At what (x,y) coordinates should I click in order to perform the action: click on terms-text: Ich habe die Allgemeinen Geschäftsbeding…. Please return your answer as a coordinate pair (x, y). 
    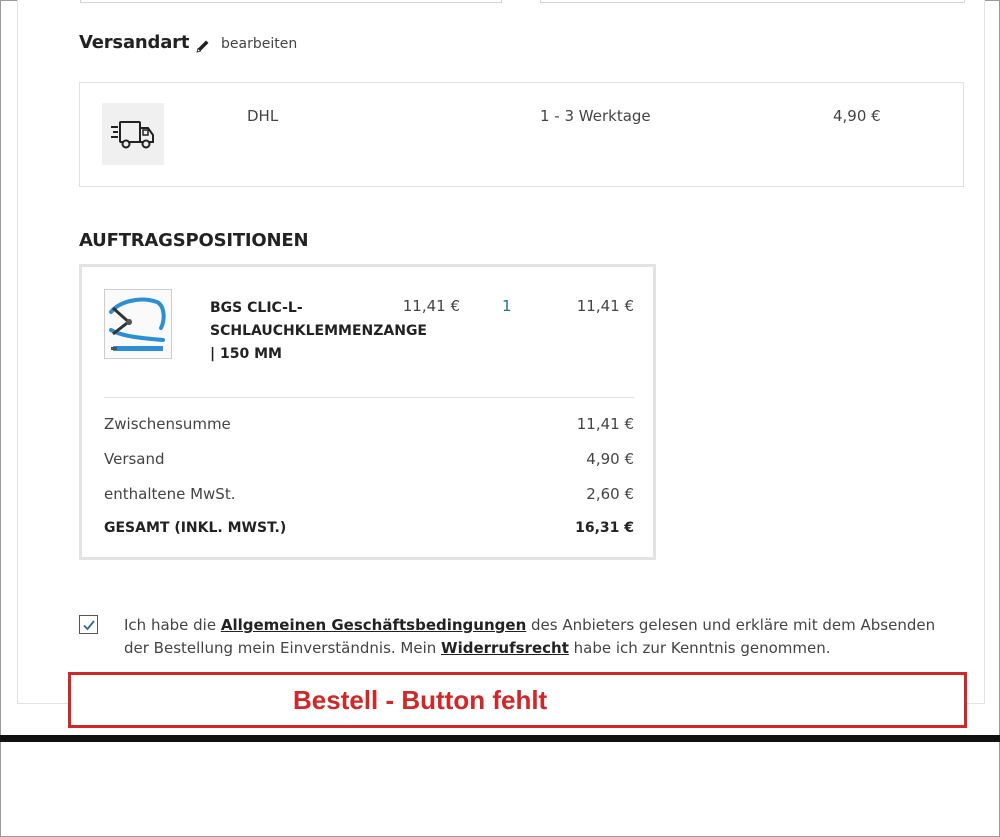
    Looking at the image, I should click on (539, 637).